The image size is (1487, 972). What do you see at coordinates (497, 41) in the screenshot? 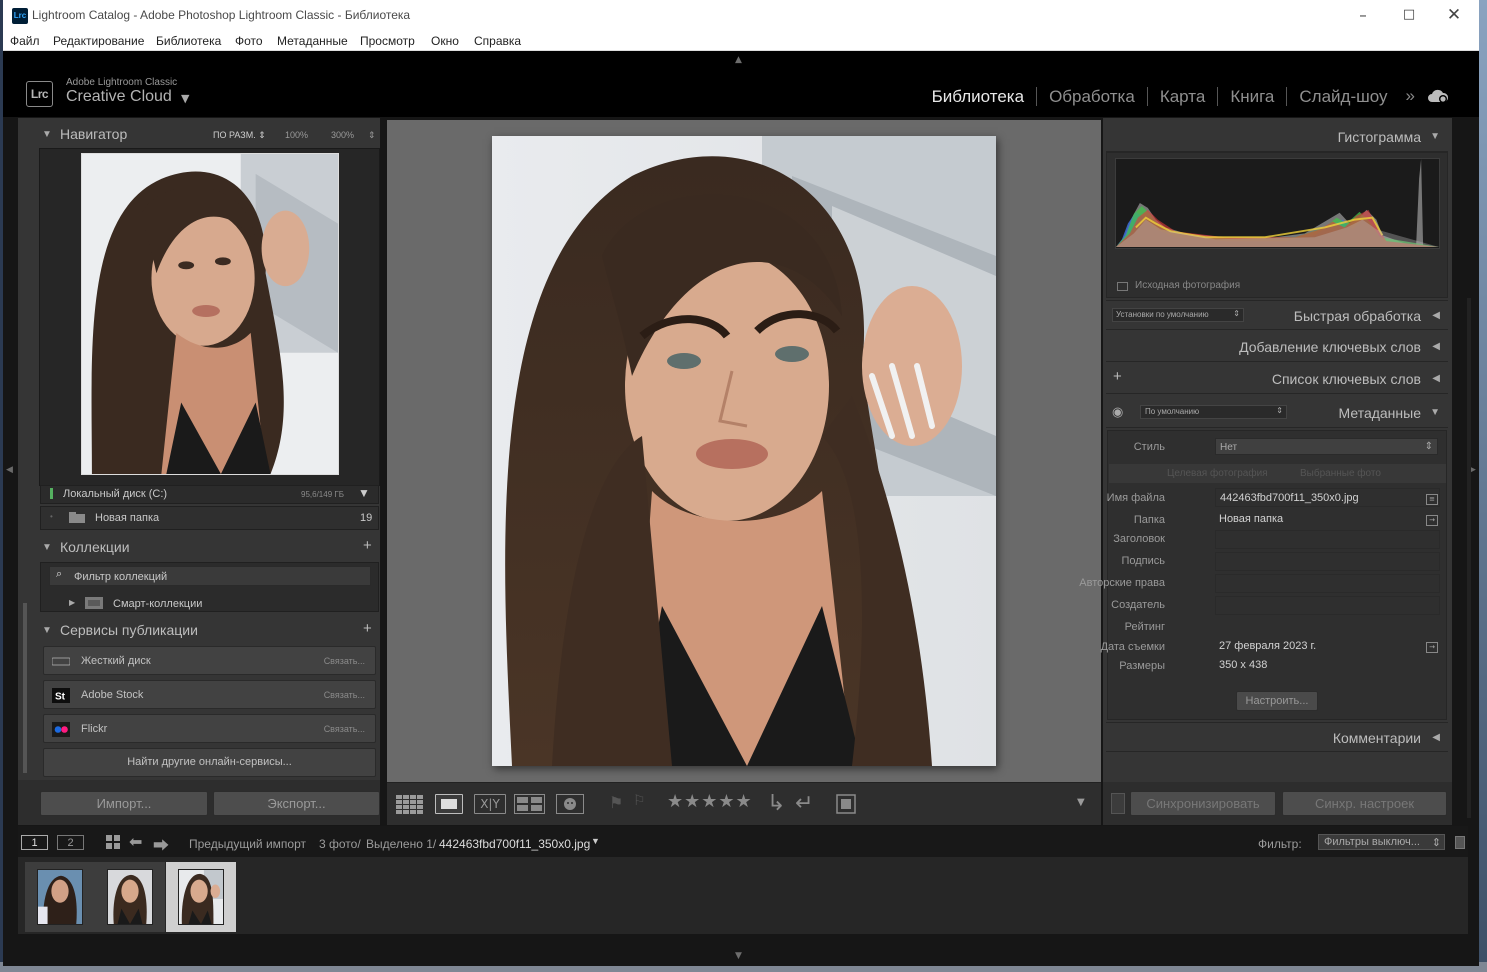
I see `menu-help: Справка` at bounding box center [497, 41].